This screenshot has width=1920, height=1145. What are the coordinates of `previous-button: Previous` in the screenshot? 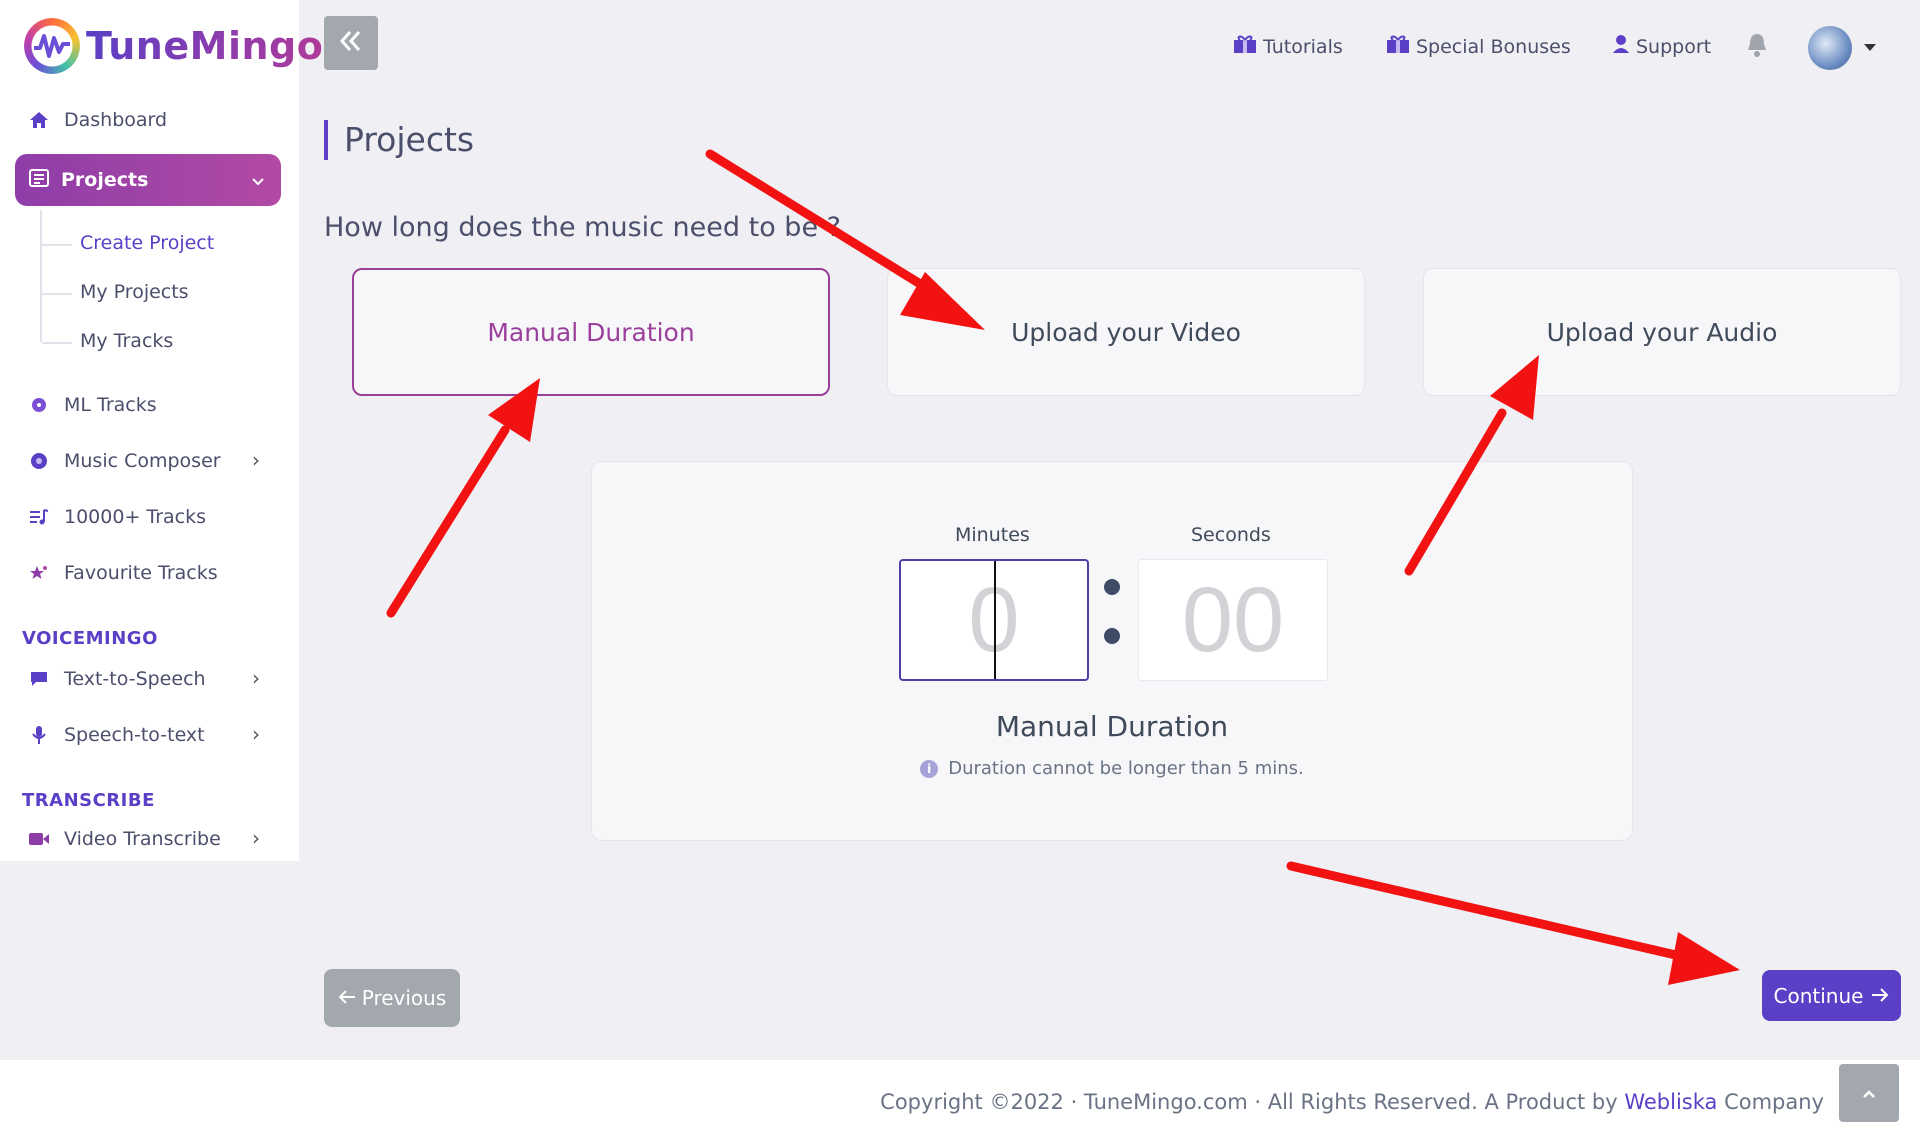 It's located at (392, 998).